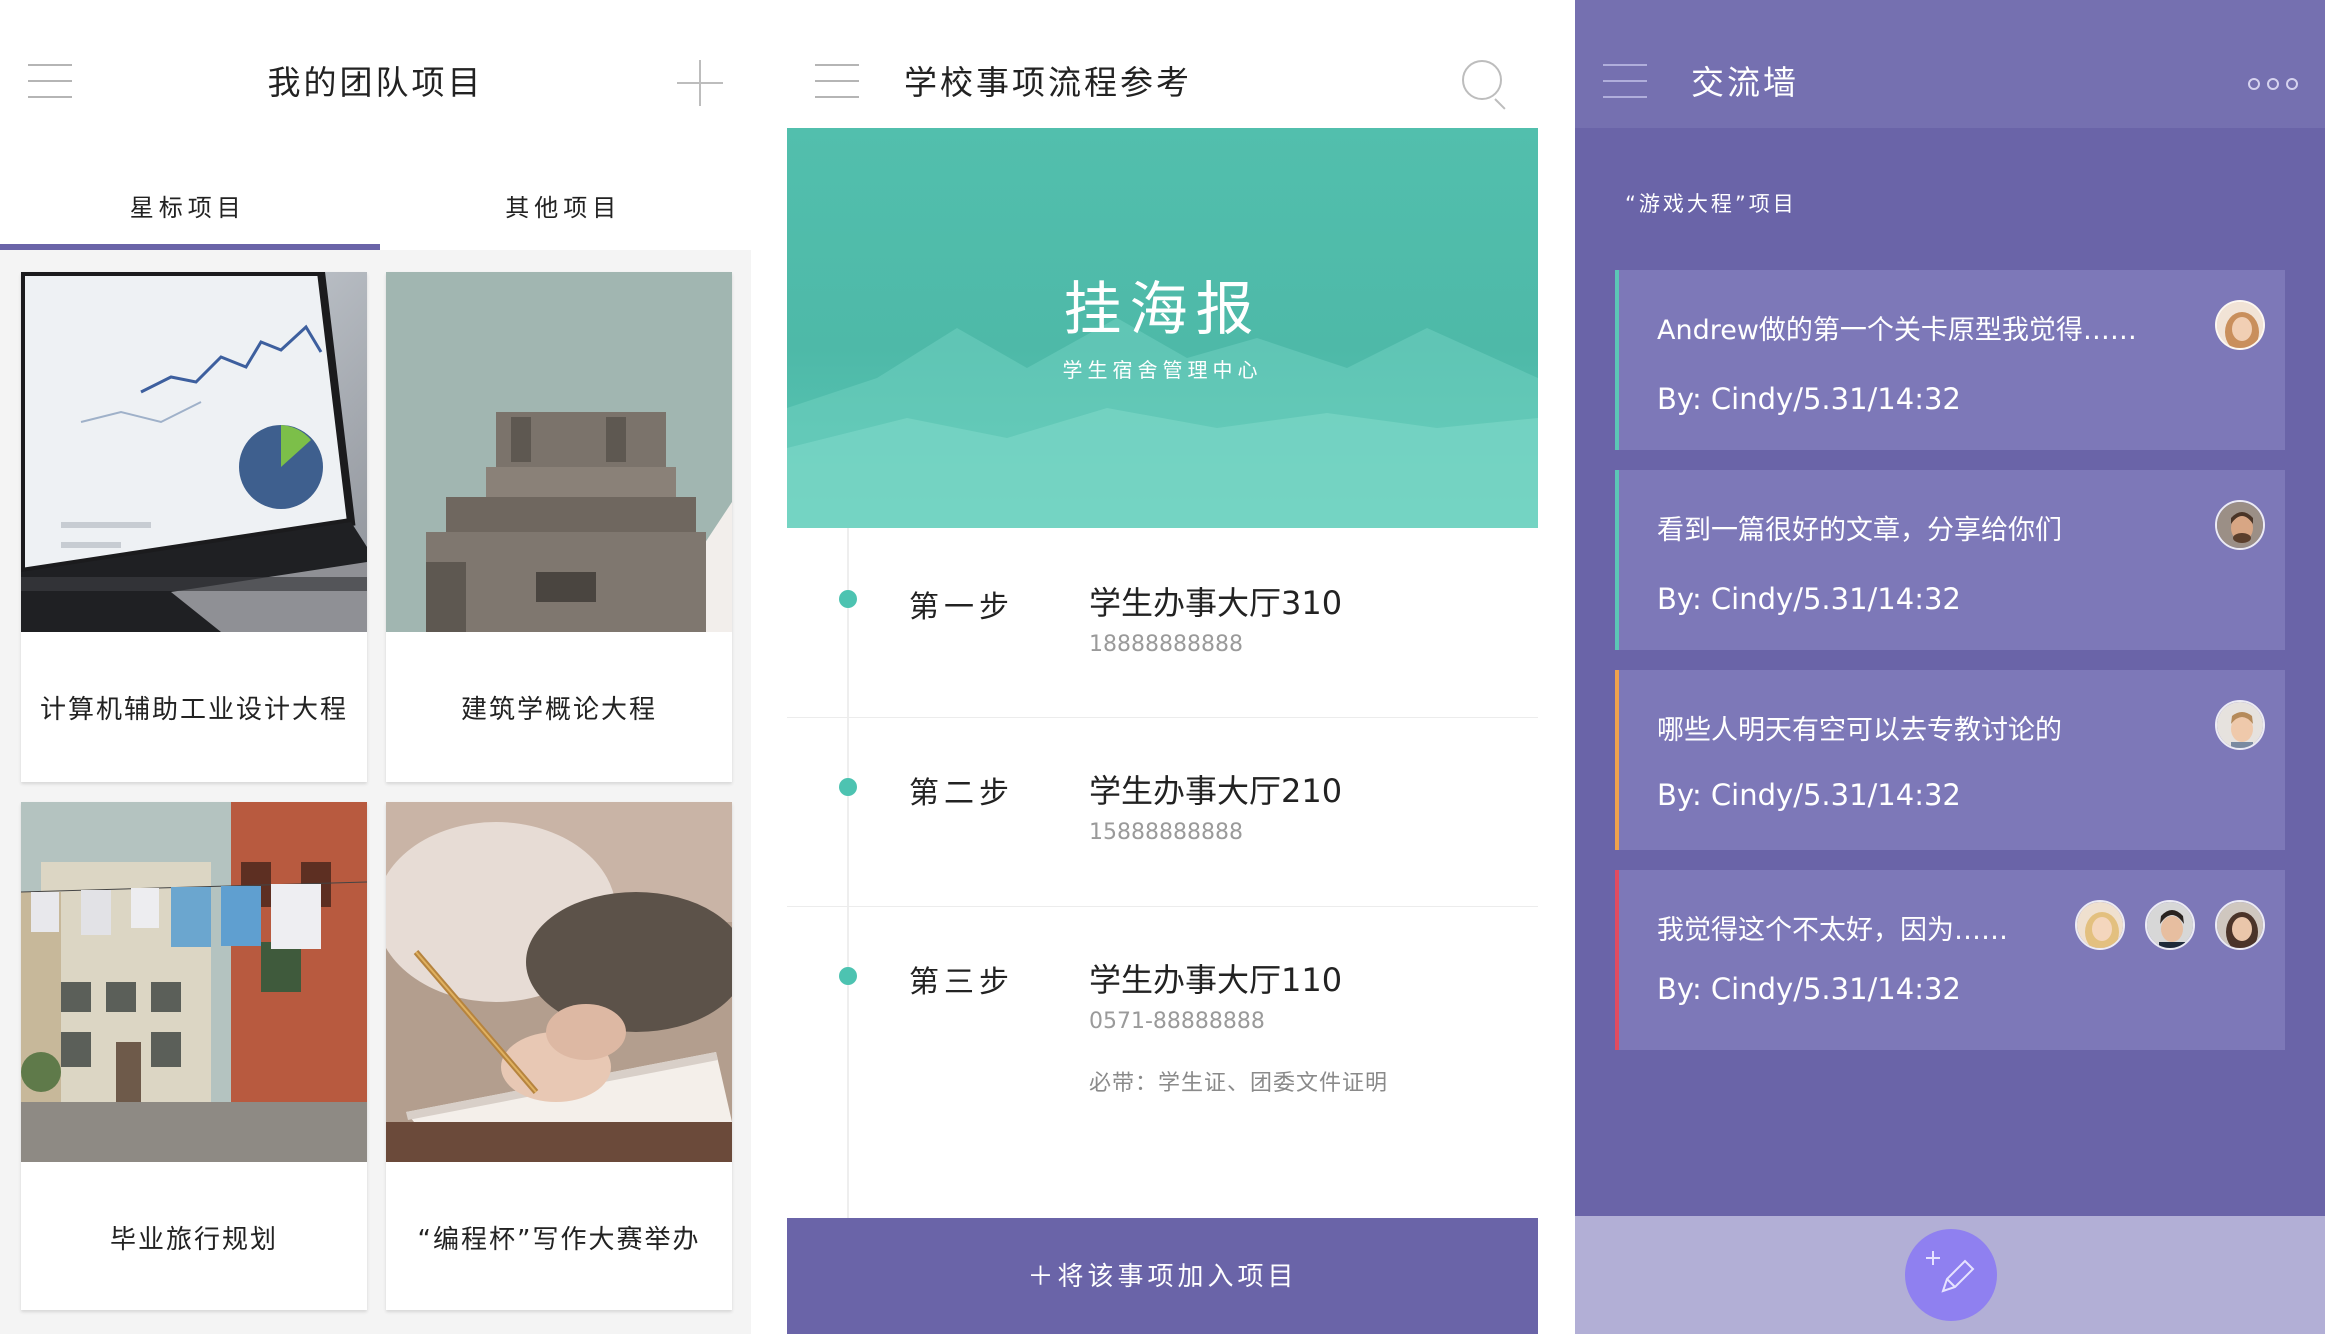  I want to click on project-card: 毕业旅行规划, so click(194, 1056).